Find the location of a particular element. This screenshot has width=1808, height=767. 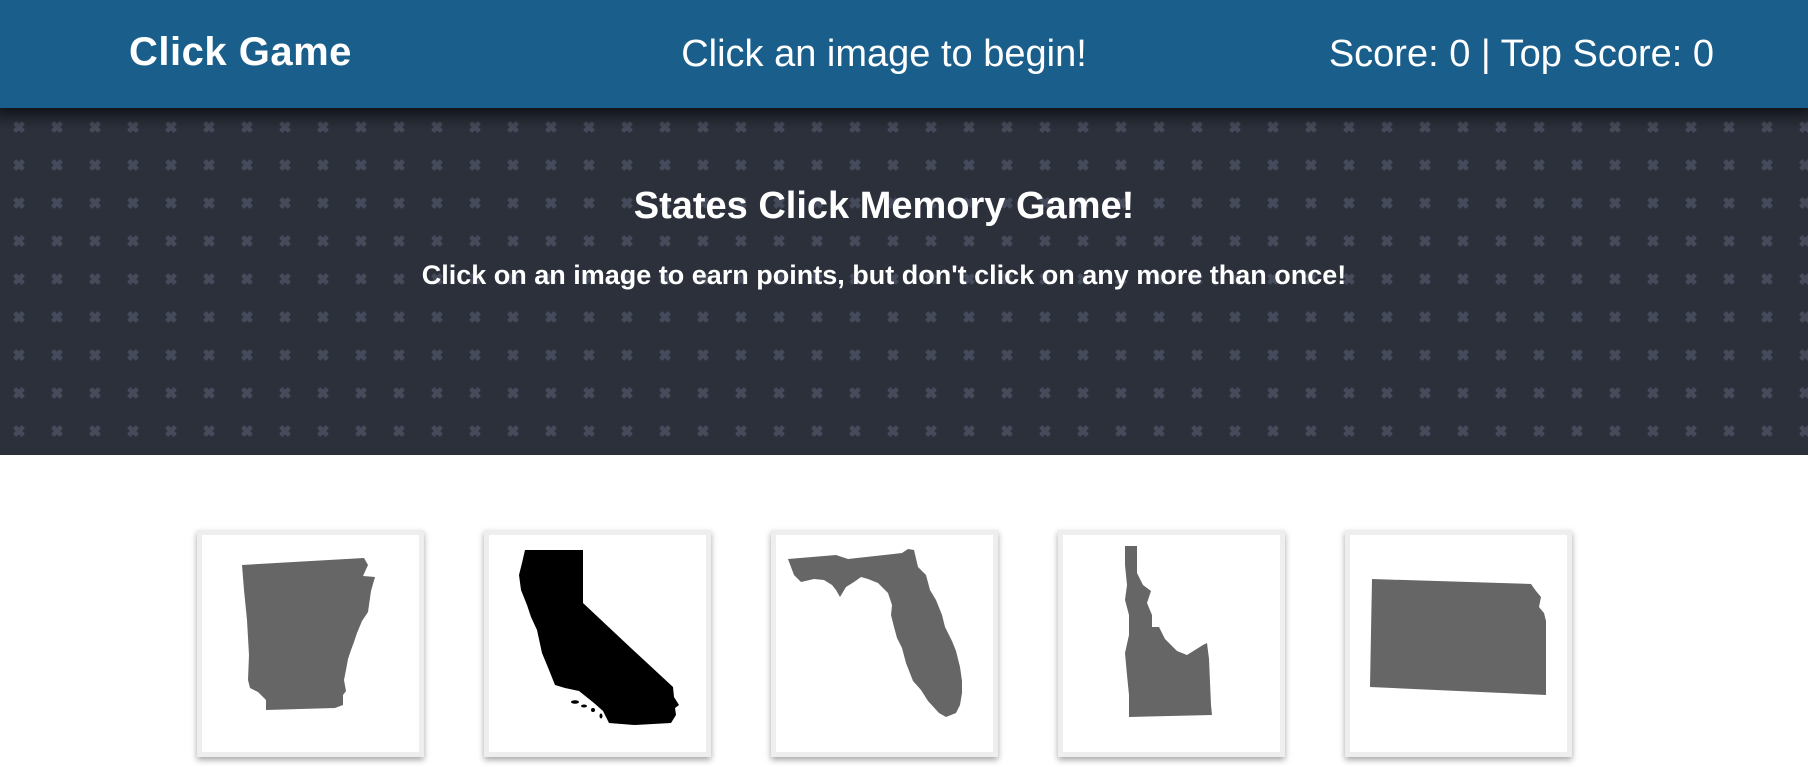

card-california is located at coordinates (597, 643).